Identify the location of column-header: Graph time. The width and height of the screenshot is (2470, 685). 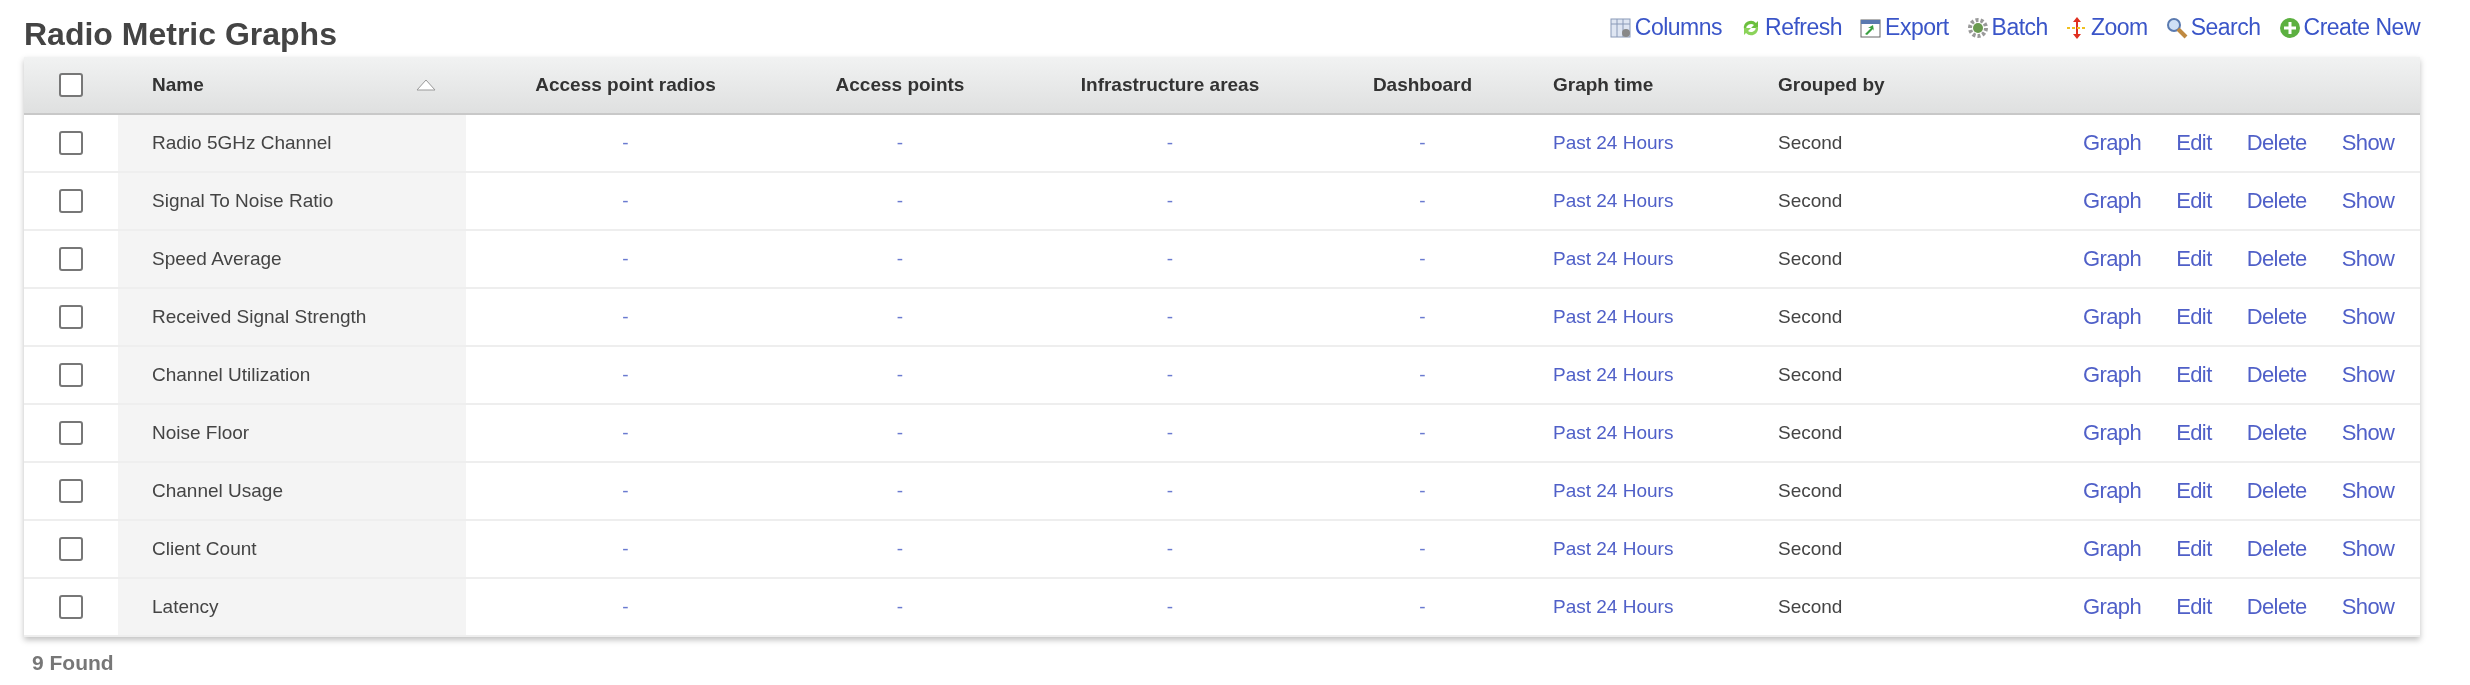
(1603, 85).